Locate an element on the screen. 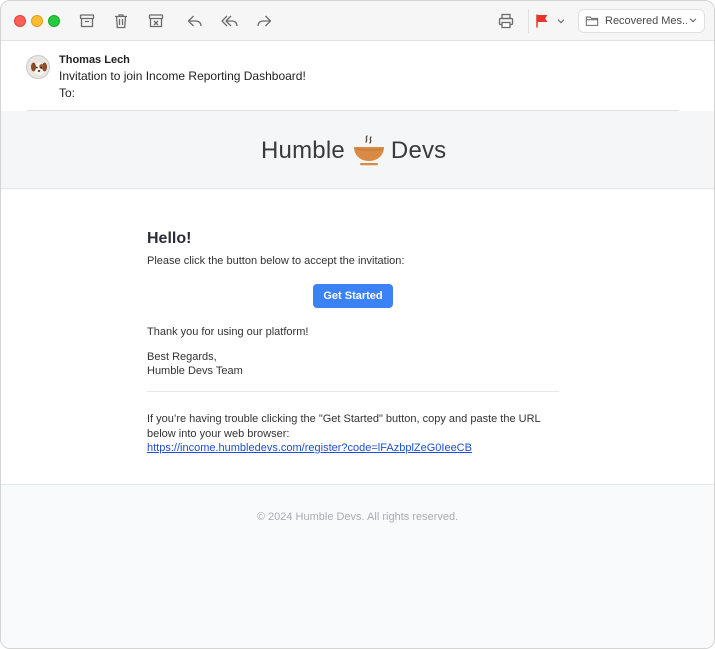 This screenshot has width=715, height=649. archive-button is located at coordinates (87, 21).